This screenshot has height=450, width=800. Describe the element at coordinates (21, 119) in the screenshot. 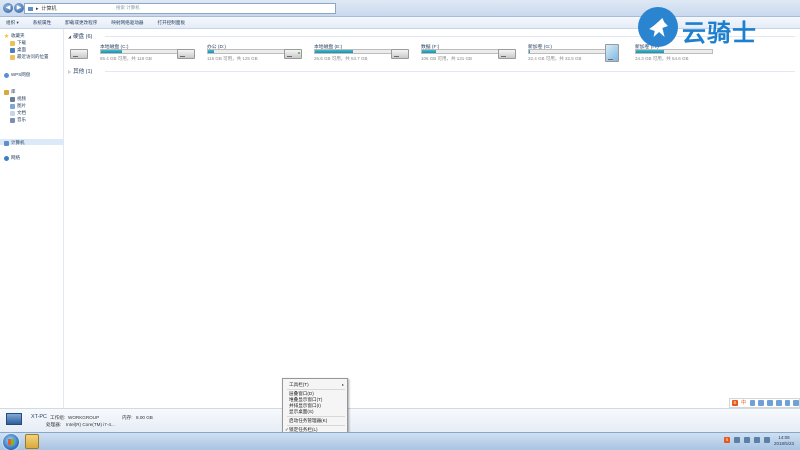

I see `nav-item-label: 音乐` at that location.